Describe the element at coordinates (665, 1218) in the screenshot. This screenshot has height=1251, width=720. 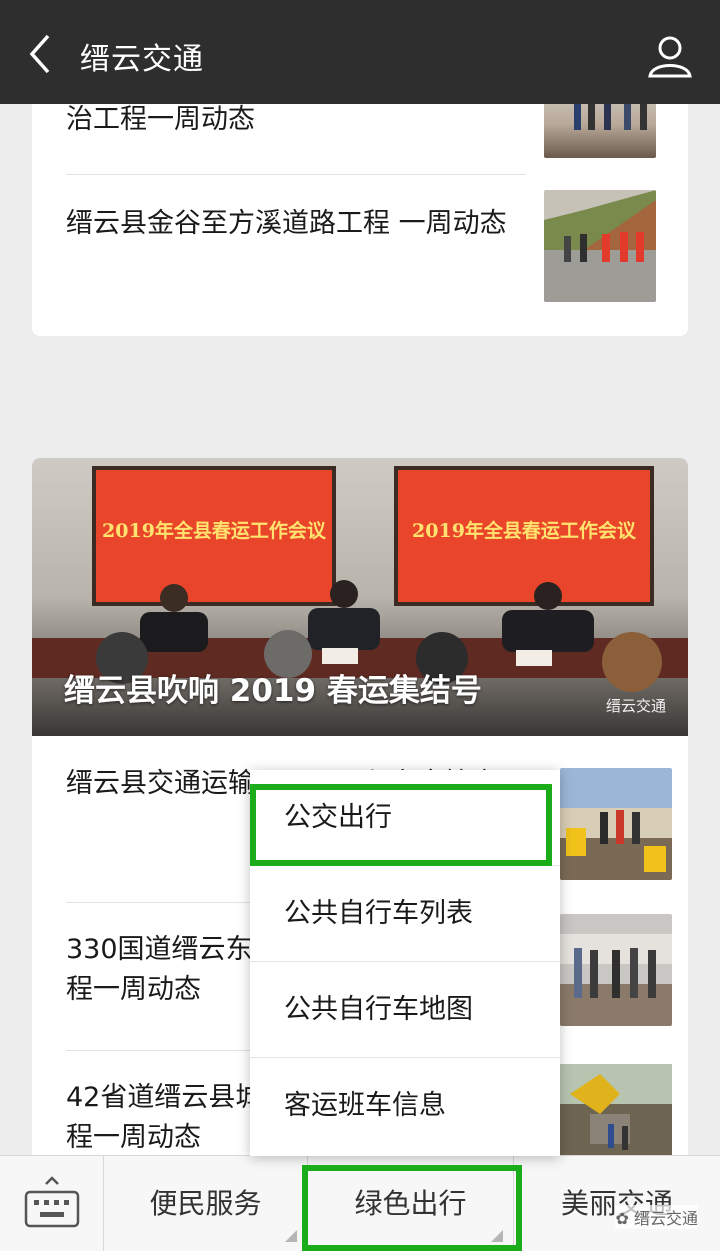
I see `watermark-text: 缙云交通` at that location.